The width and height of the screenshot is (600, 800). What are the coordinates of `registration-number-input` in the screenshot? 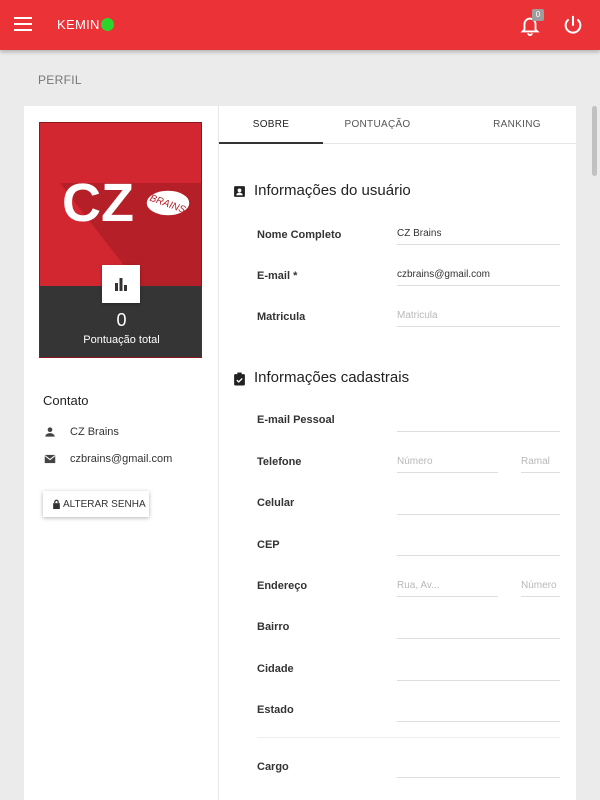 It's located at (478, 316).